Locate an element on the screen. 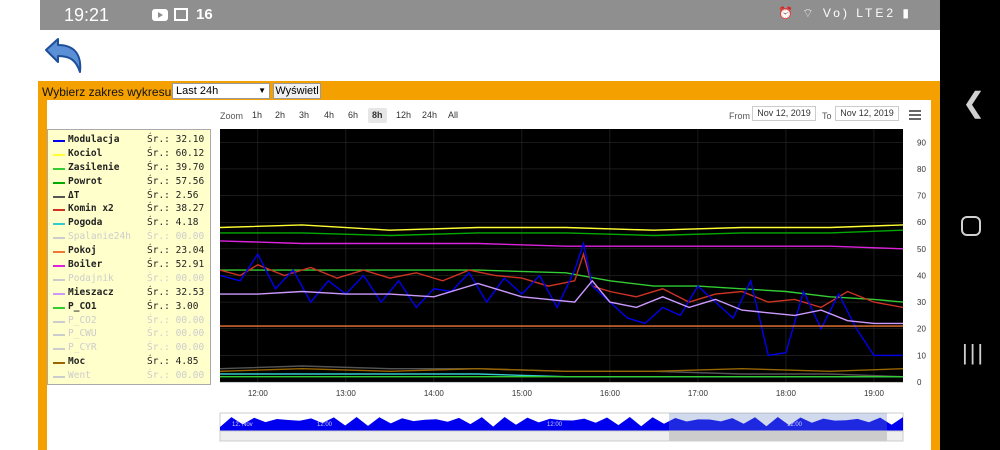 The height and width of the screenshot is (450, 1000). y-tick-label: 30 is located at coordinates (921, 302).